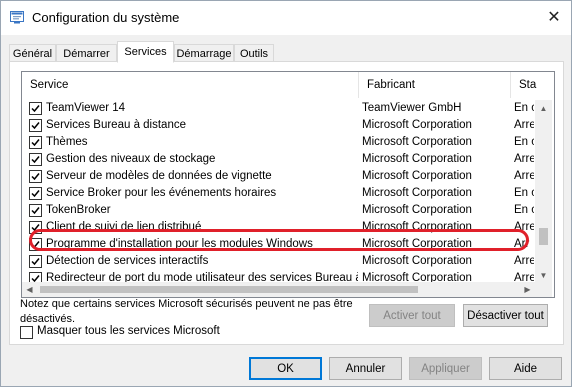 The image size is (572, 387). Describe the element at coordinates (128, 331) in the screenshot. I see `hide-microsoft-services-label: Masquer tous les services Microsoft` at that location.